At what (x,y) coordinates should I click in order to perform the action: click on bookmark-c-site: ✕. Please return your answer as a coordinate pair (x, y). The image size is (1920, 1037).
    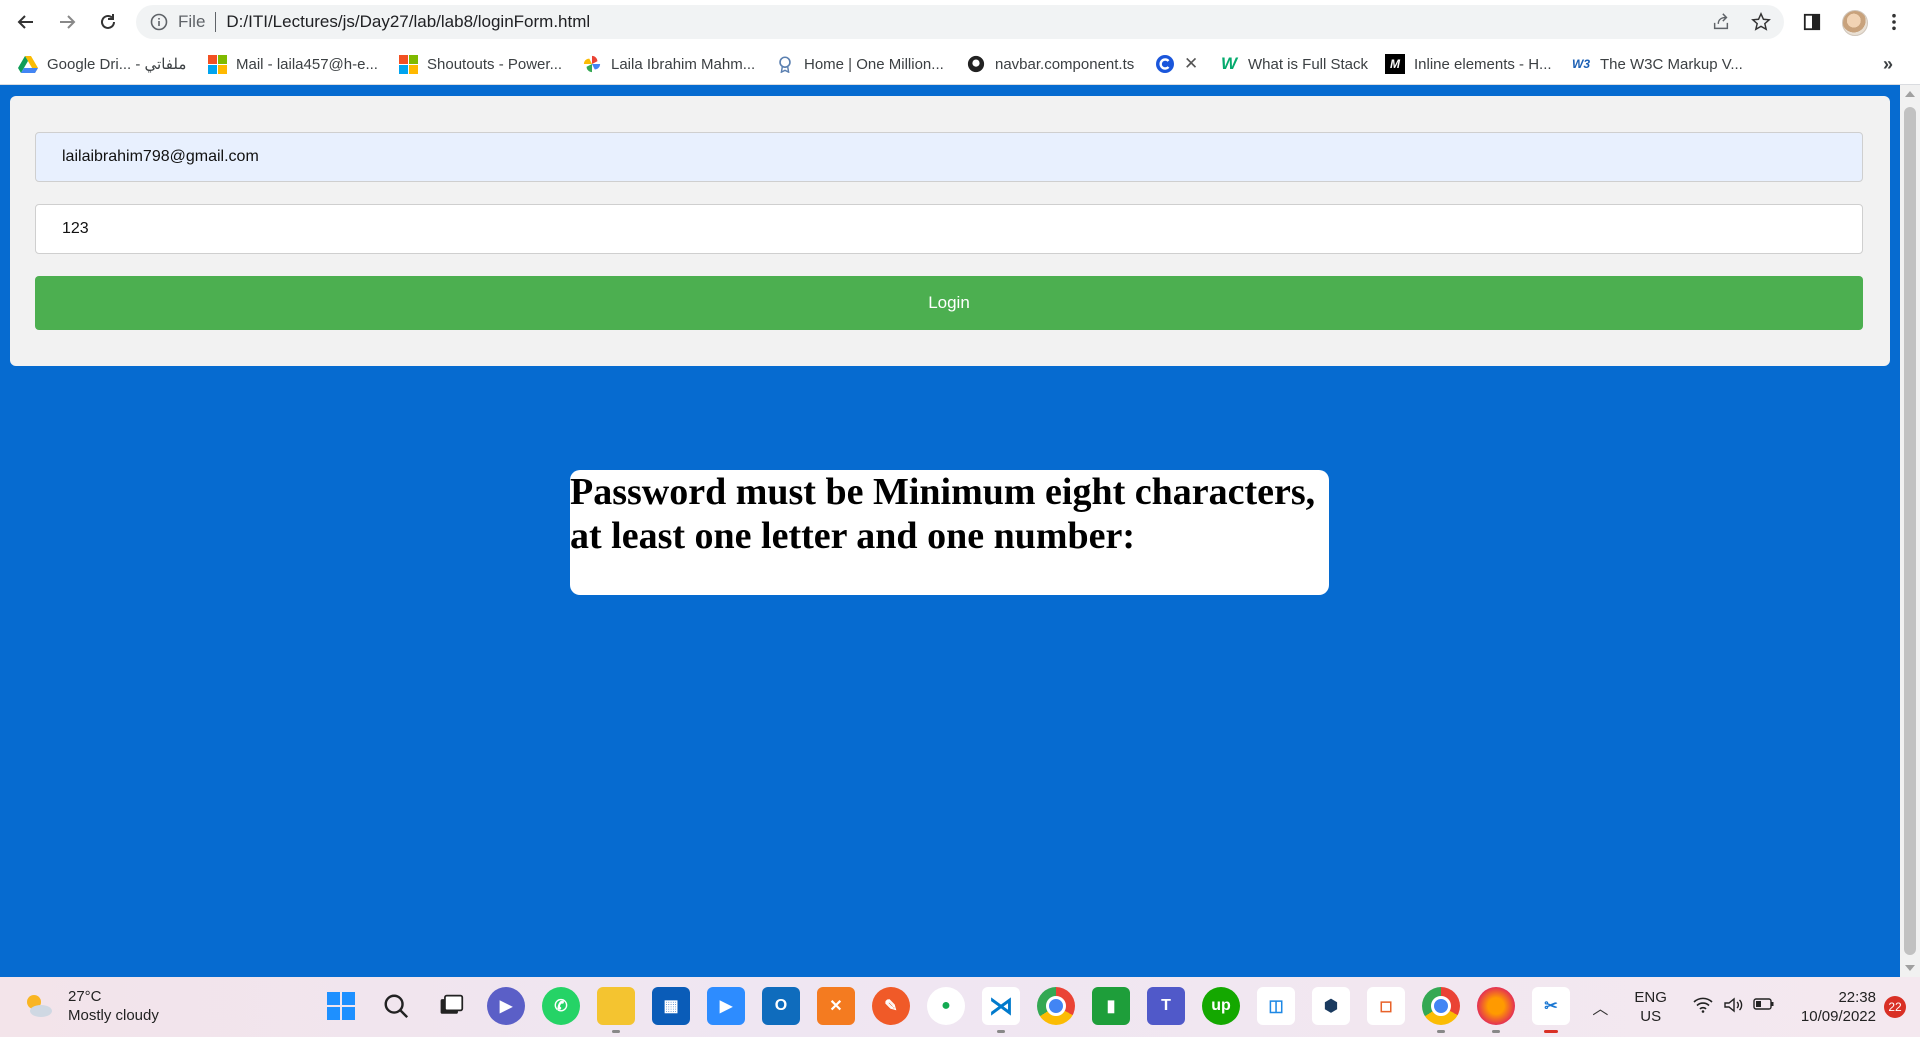
    Looking at the image, I should click on (1176, 64).